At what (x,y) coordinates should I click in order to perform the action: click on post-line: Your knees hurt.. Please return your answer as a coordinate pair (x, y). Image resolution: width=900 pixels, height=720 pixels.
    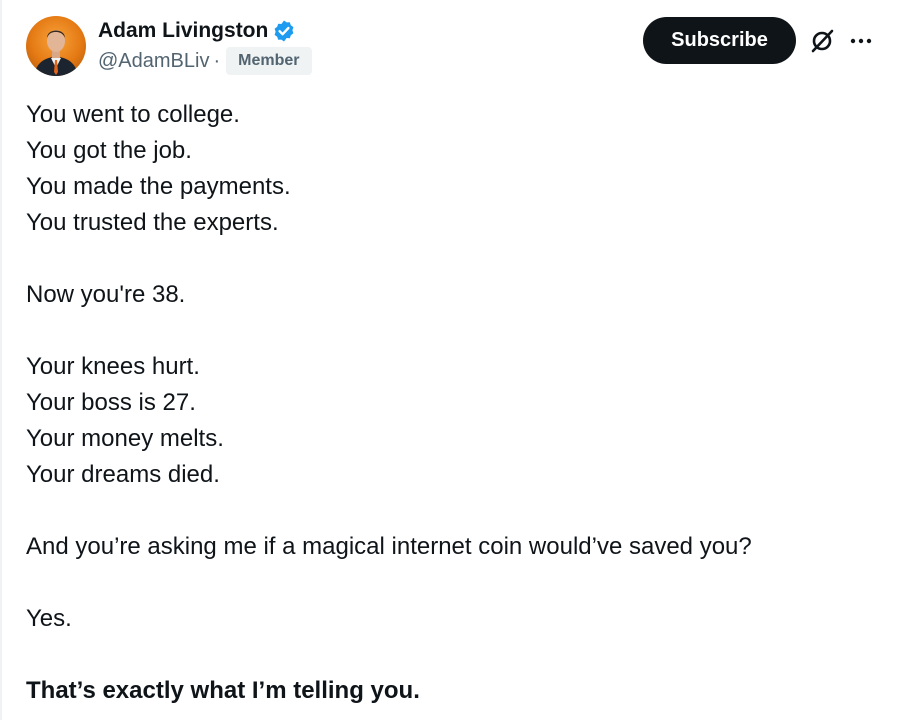
    Looking at the image, I should click on (113, 366).